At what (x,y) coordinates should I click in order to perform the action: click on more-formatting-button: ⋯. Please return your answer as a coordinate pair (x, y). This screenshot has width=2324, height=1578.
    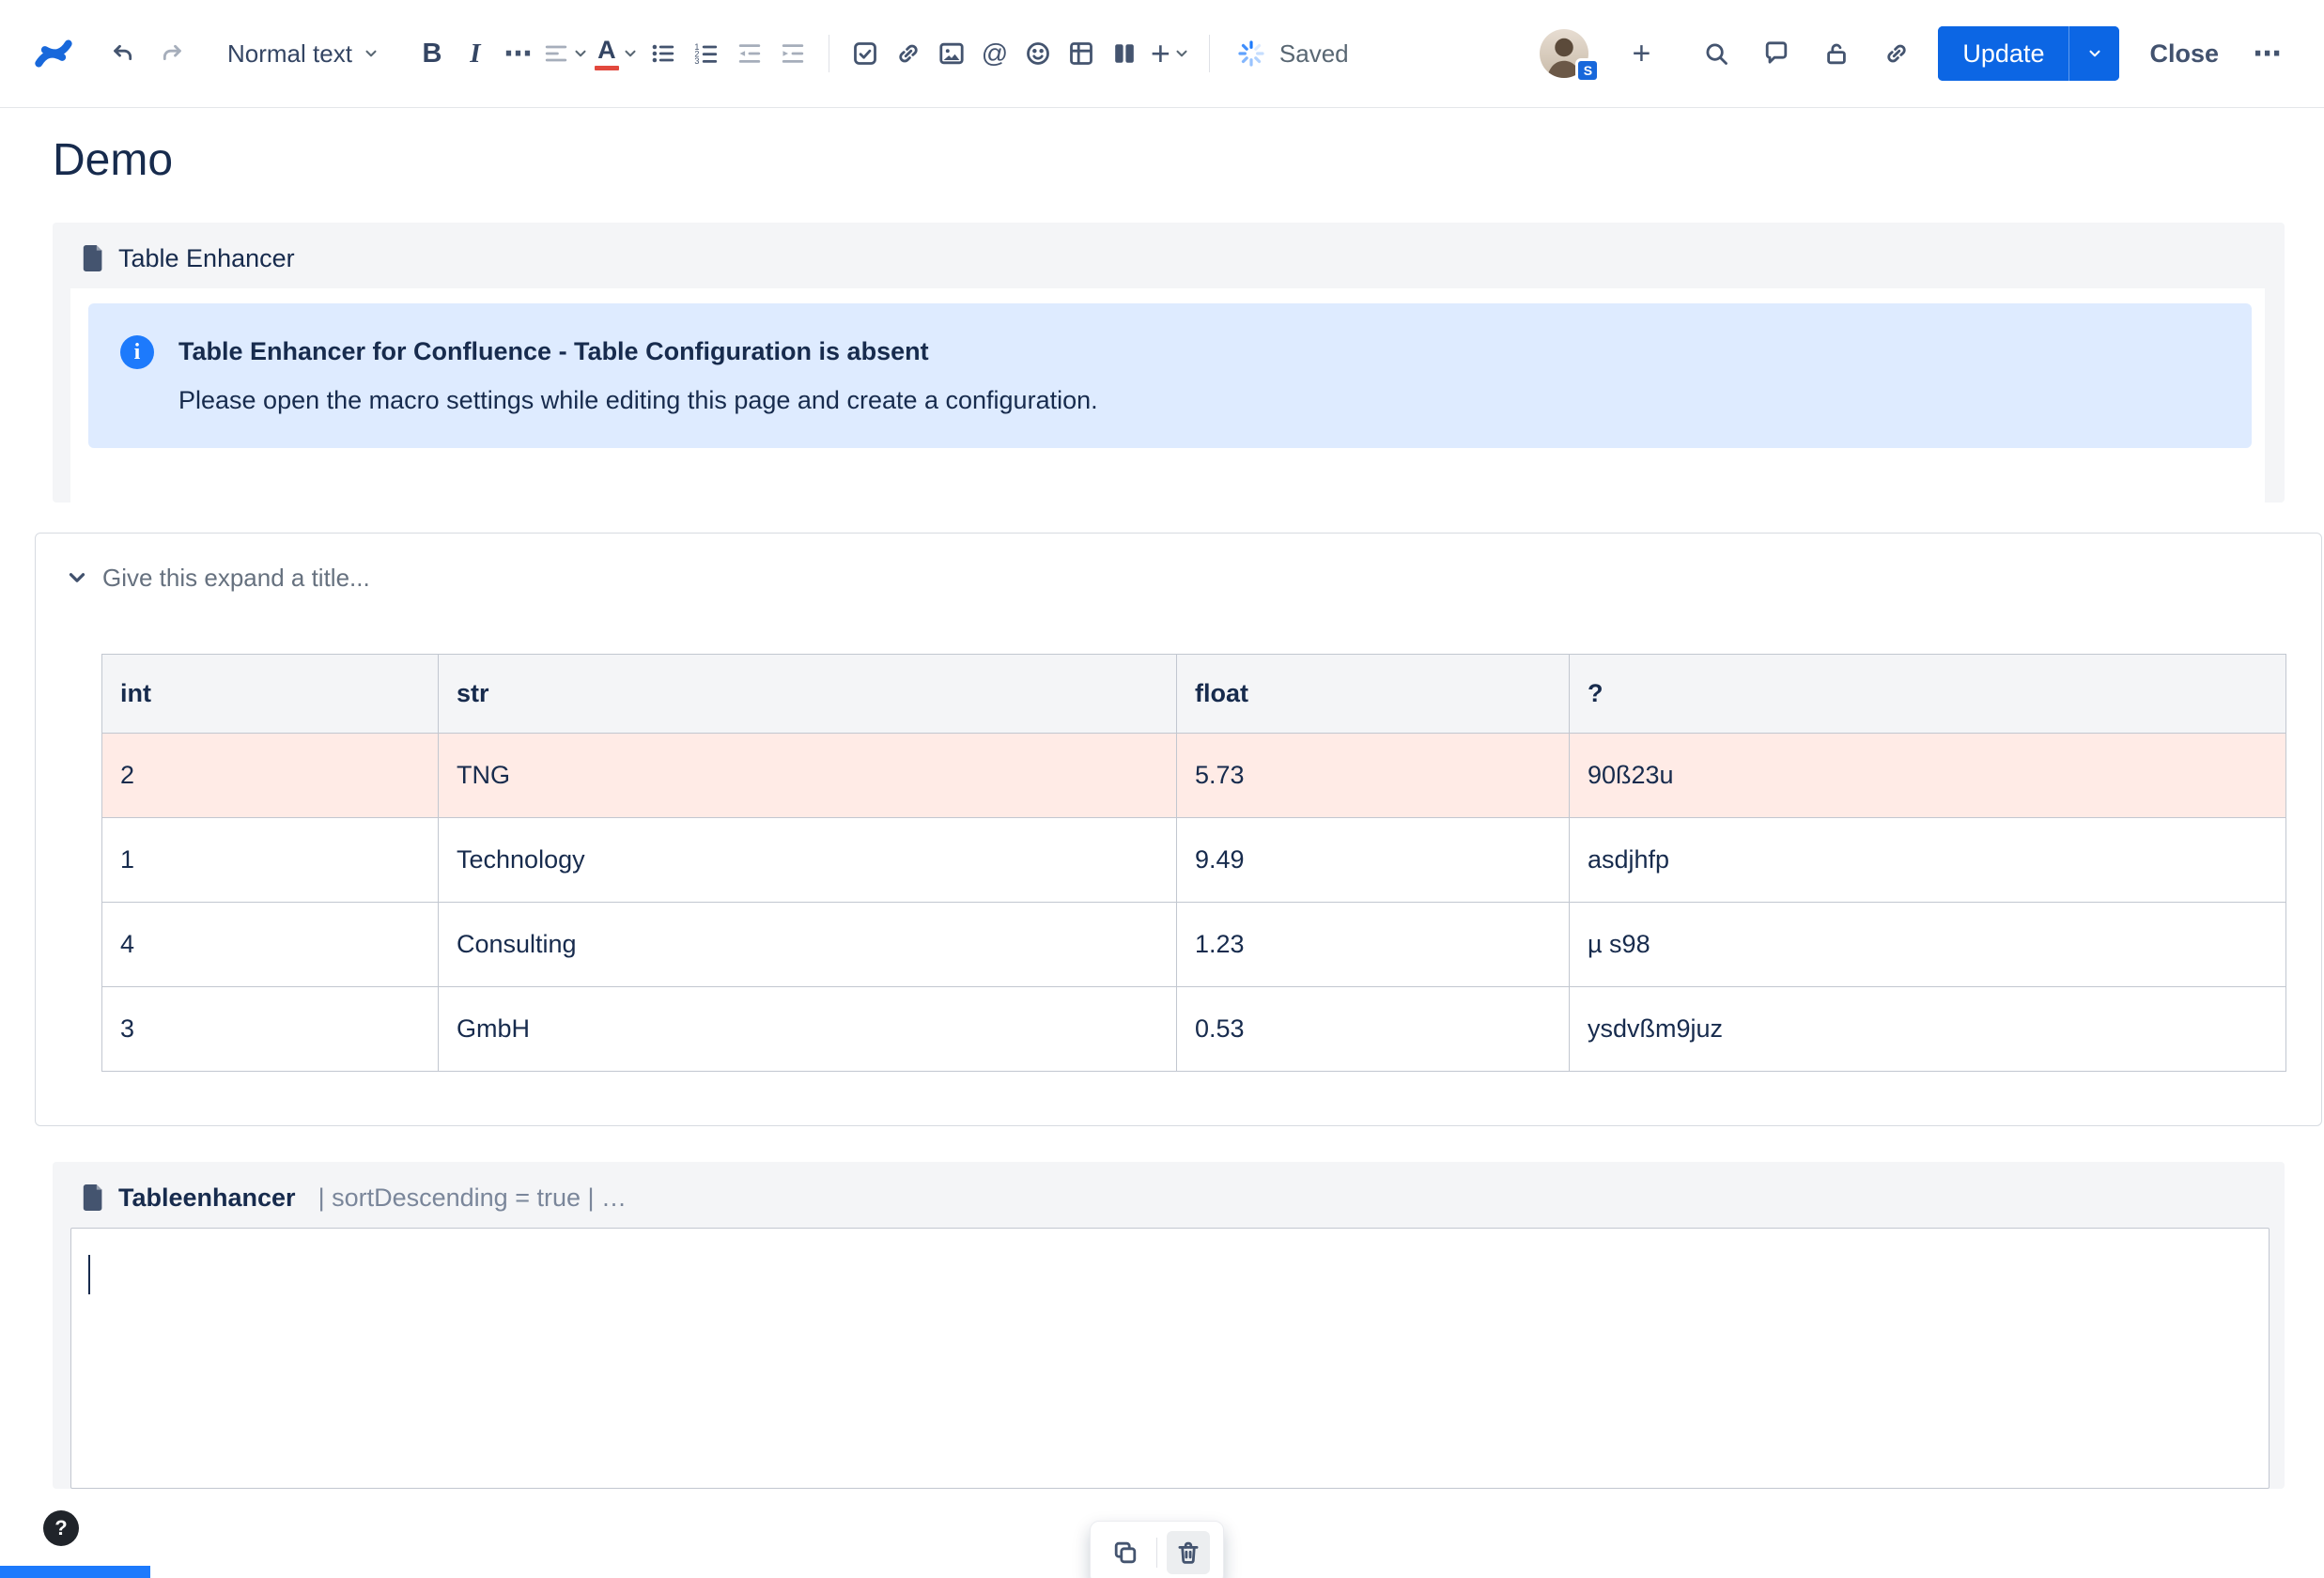
    Looking at the image, I should click on (518, 53).